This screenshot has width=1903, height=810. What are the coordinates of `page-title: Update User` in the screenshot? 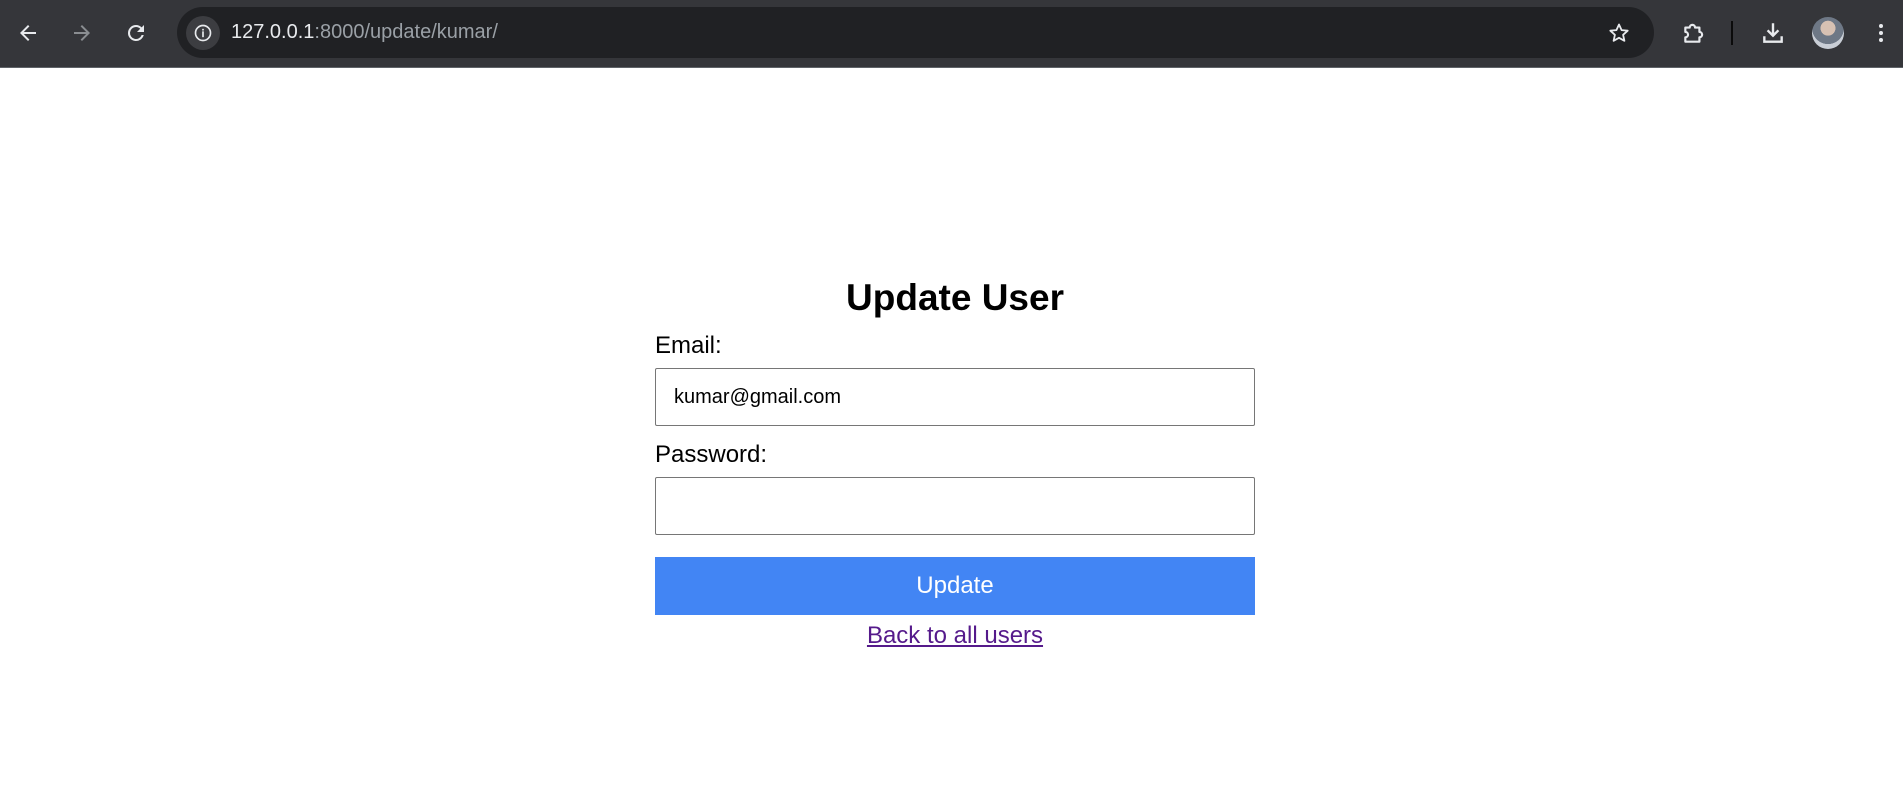 It's located at (955, 297).